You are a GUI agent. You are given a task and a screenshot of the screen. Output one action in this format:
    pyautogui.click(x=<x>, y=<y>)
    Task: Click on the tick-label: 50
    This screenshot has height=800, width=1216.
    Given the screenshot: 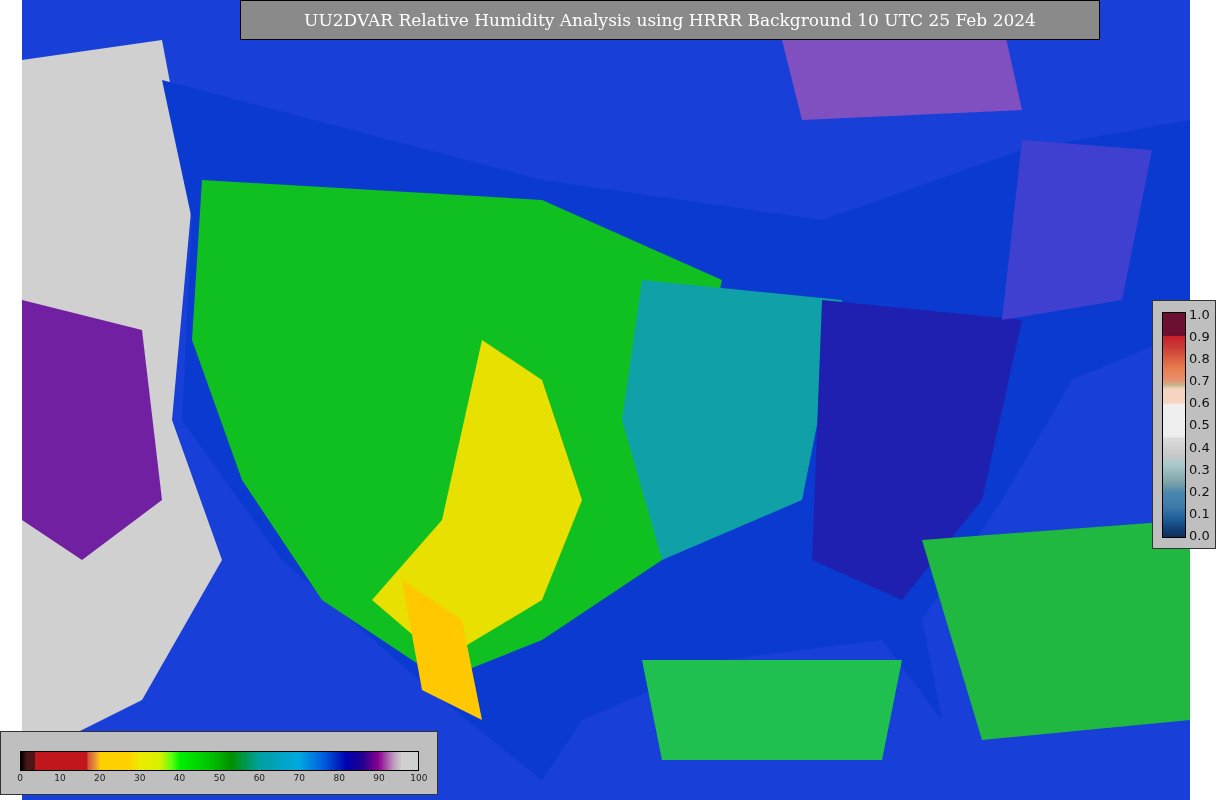 What is the action you would take?
    pyautogui.click(x=219, y=778)
    